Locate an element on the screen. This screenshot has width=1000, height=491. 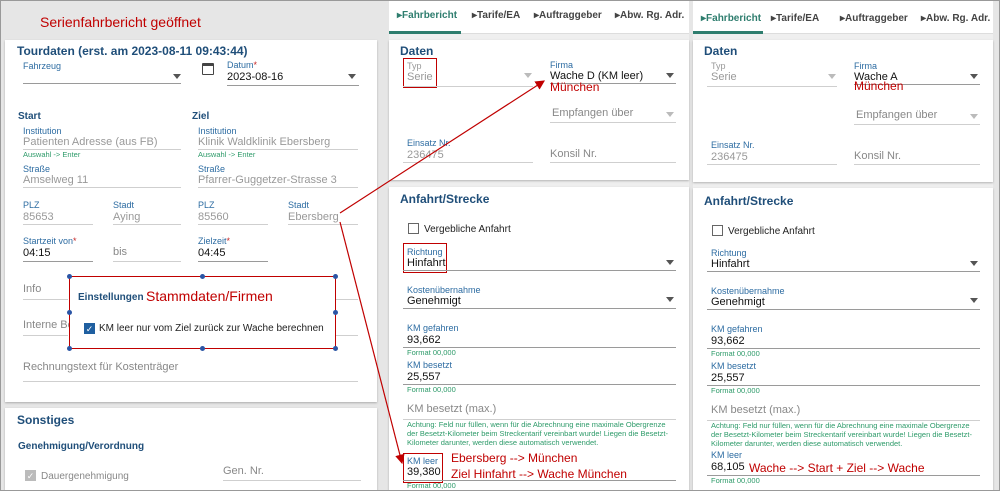
arrow-to-firma is located at coordinates (442, 147).